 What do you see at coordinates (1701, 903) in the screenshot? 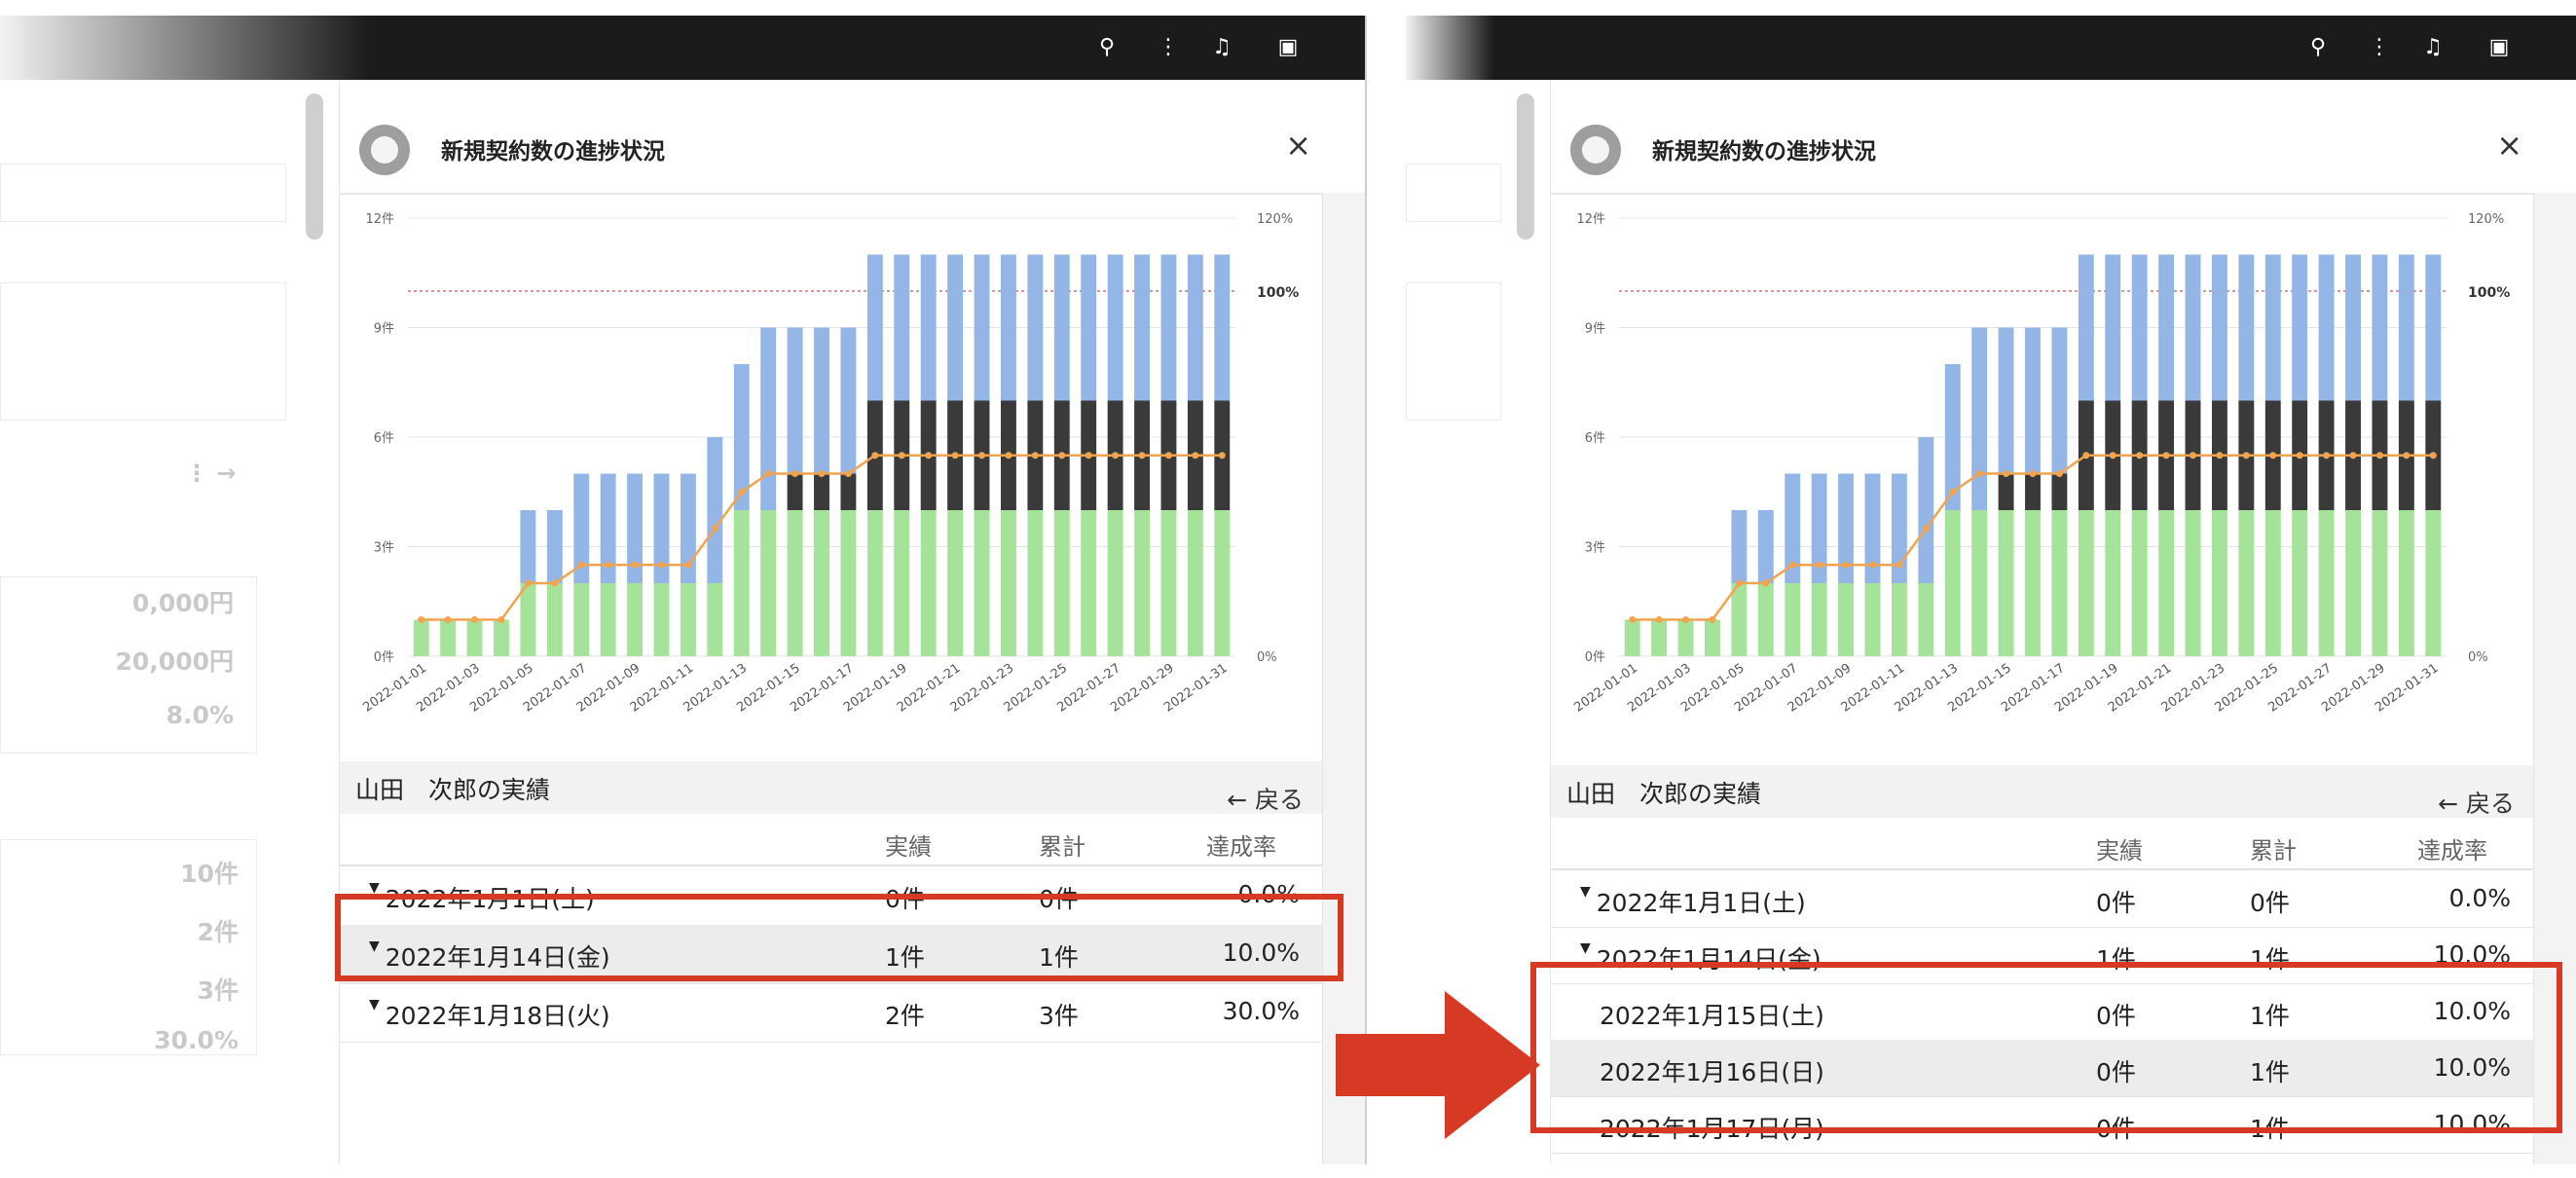
I see `row-date-text: 2022年1月1日(土)` at bounding box center [1701, 903].